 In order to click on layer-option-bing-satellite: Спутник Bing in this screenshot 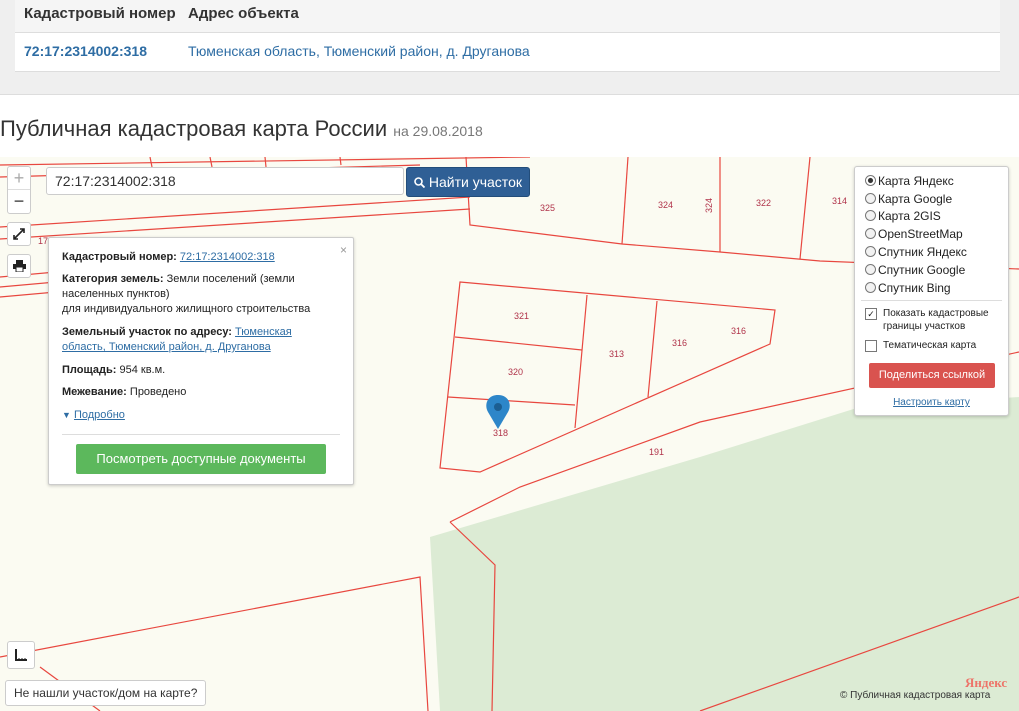, I will do `click(908, 288)`.